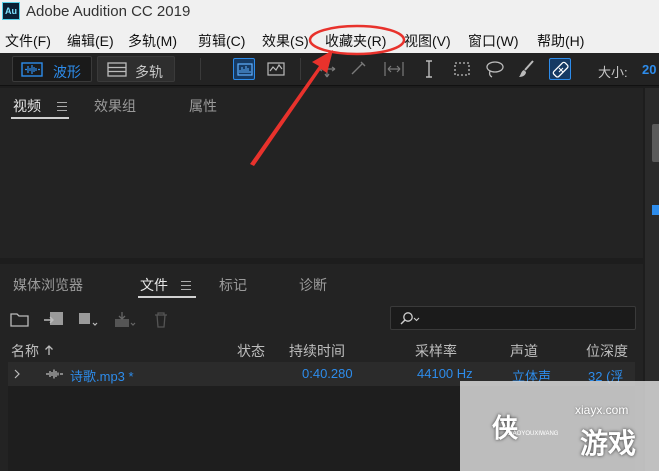  What do you see at coordinates (291, 108) in the screenshot?
I see `annotation-arrow-icon` at bounding box center [291, 108].